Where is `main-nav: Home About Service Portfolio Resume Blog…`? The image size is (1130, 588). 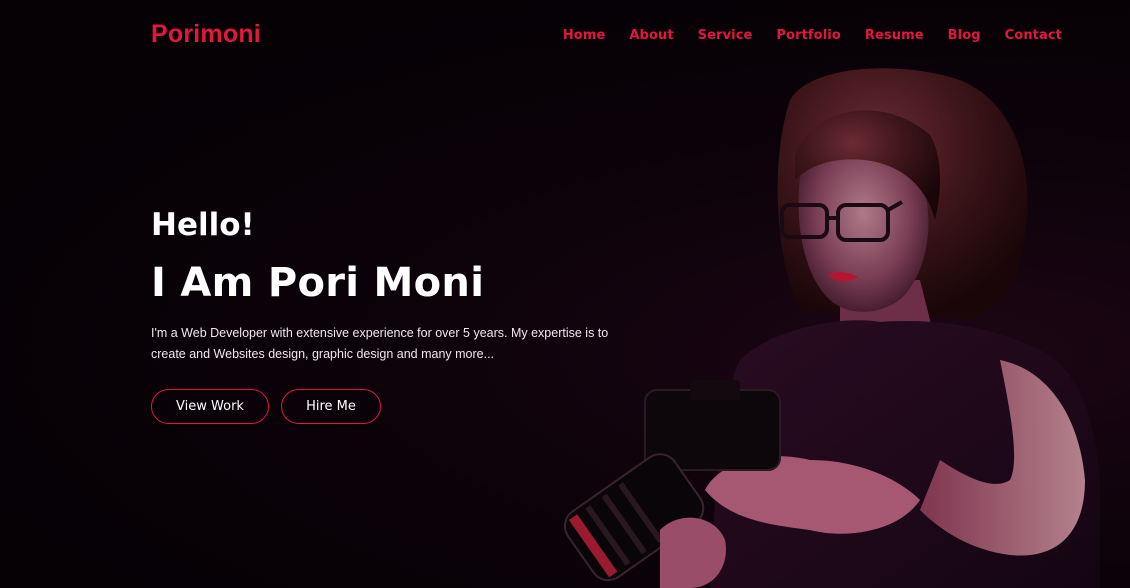
main-nav: Home About Service Portfolio Resume Blog… is located at coordinates (800, 35).